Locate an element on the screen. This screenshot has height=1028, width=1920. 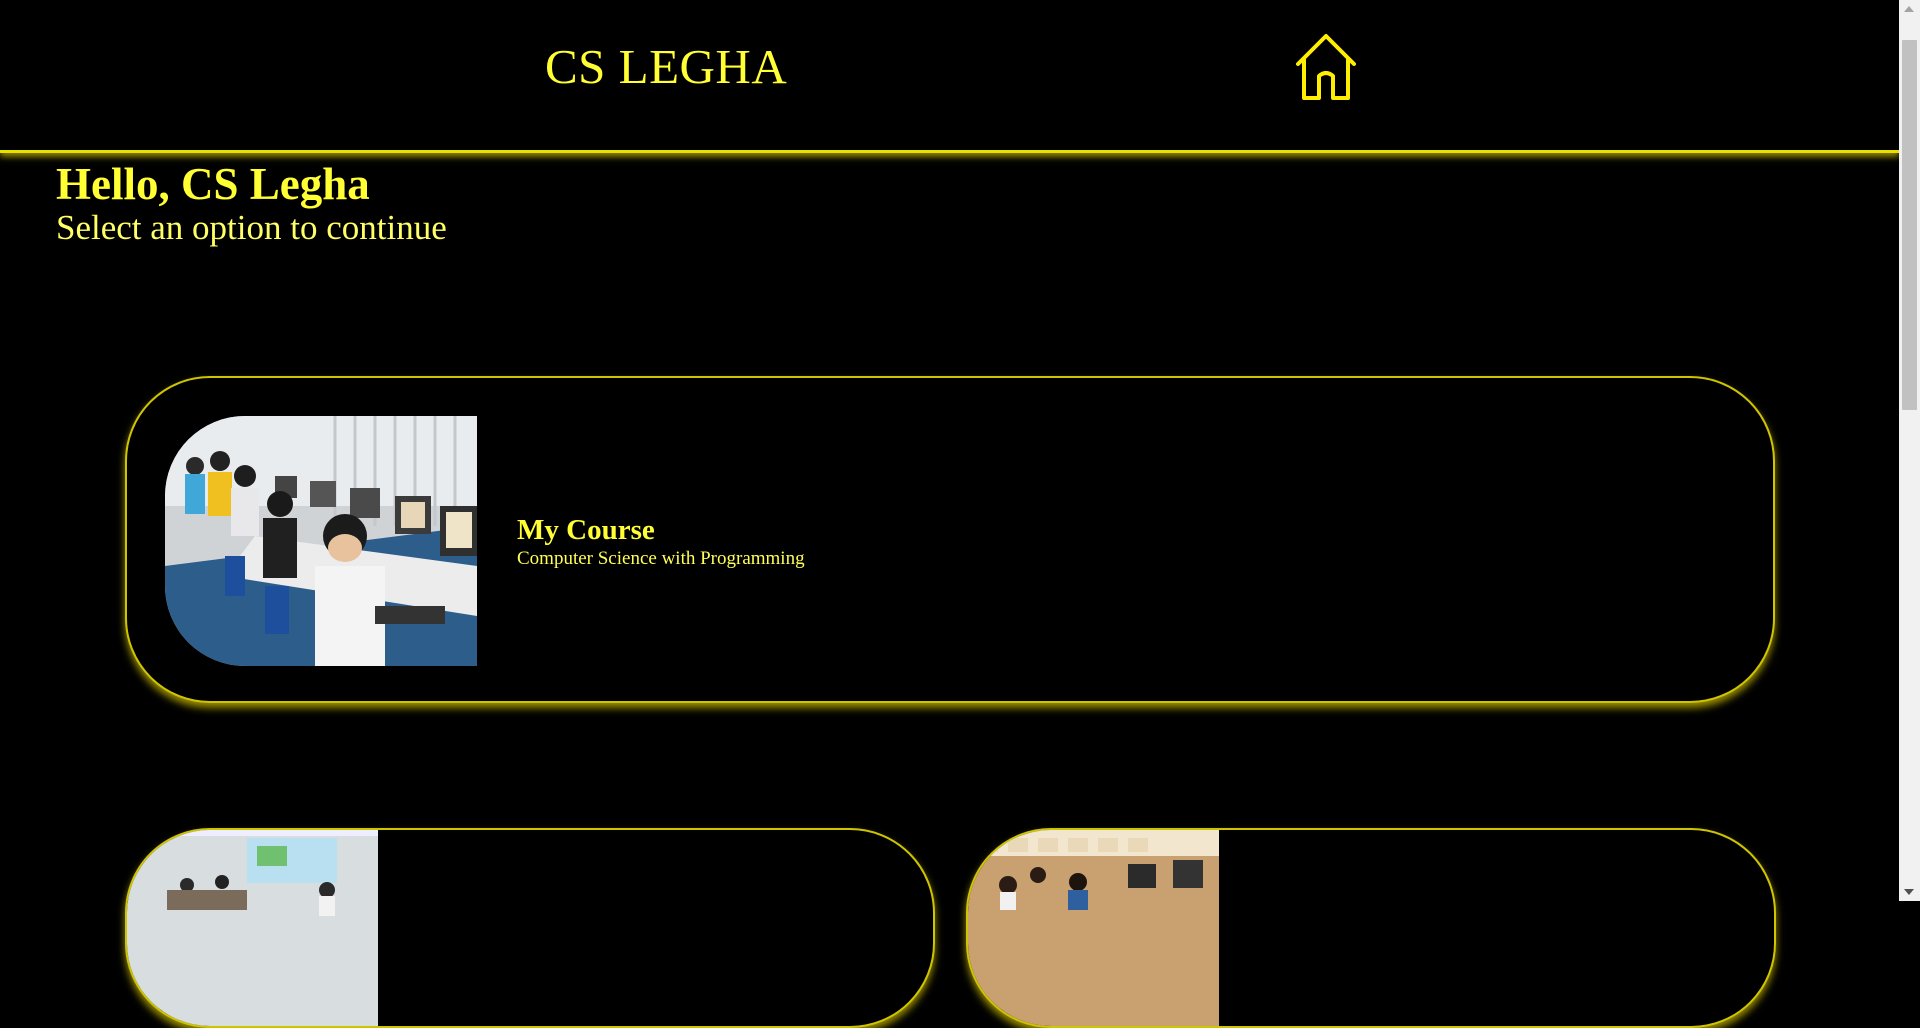
home-button is located at coordinates (1326, 68).